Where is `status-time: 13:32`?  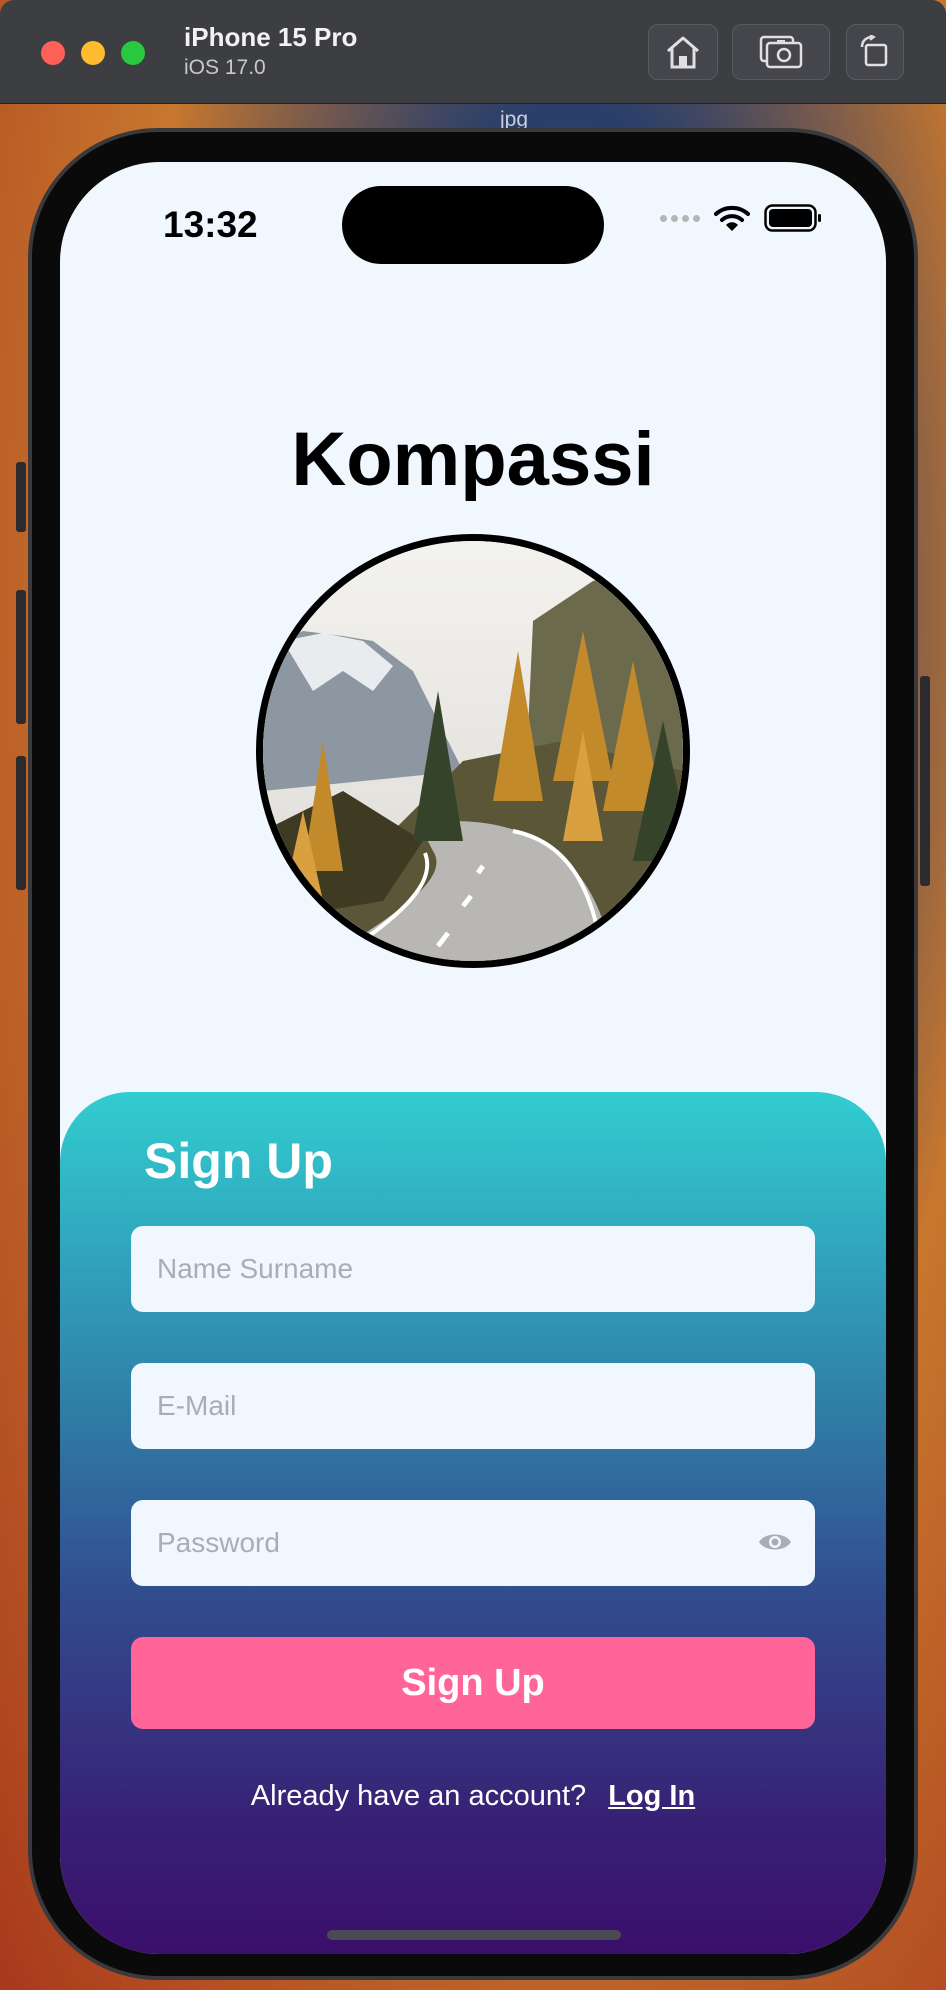 status-time: 13:32 is located at coordinates (210, 224).